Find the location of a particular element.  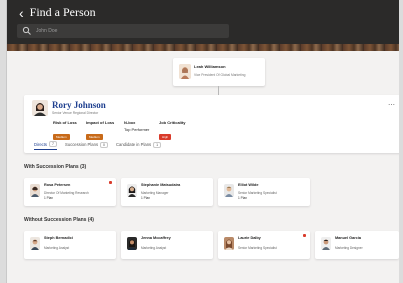

direct-card: Manuel Garcia Marketing Designer is located at coordinates (357, 245).